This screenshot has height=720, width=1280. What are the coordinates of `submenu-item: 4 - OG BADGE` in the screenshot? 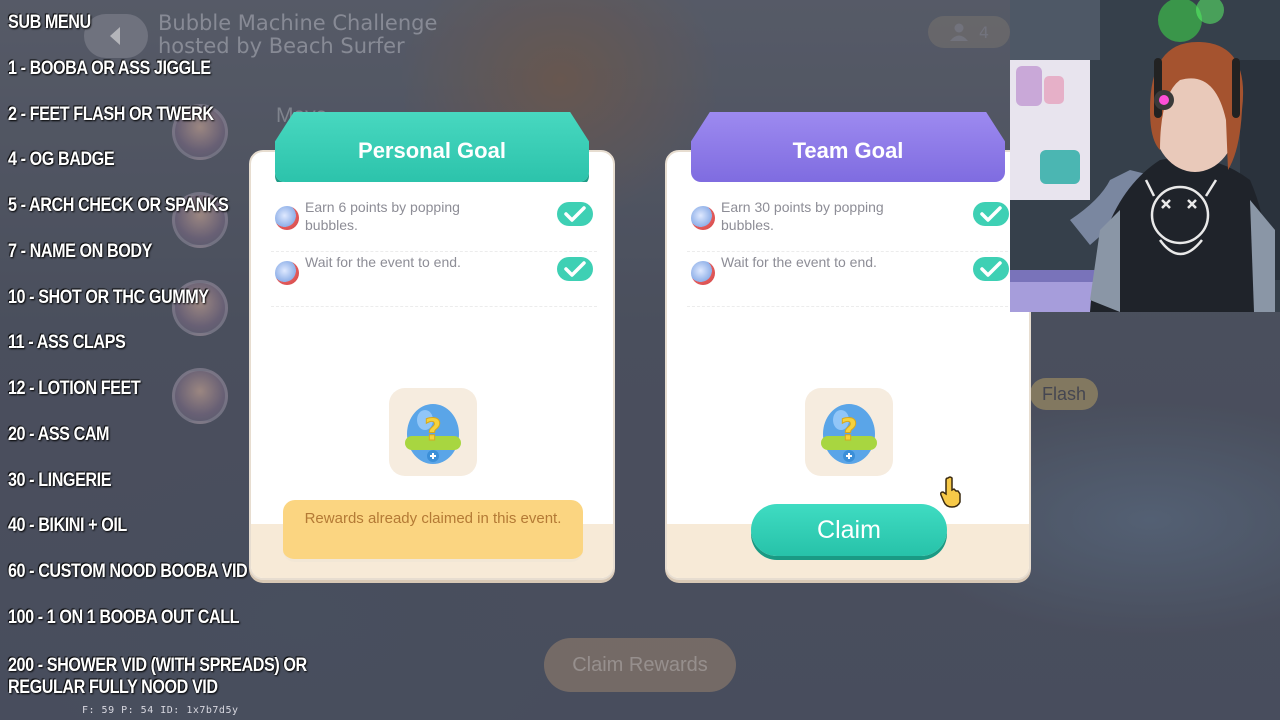 It's located at (61, 159).